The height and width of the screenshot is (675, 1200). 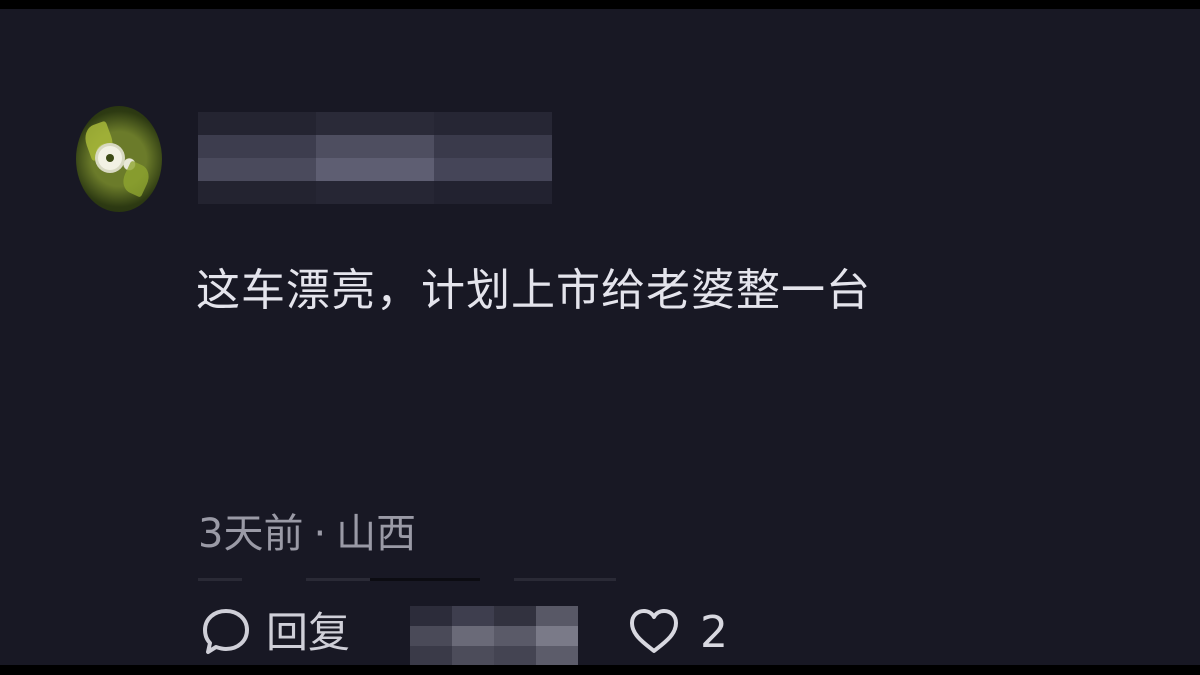 I want to click on heart-outline-icon, so click(x=654, y=633).